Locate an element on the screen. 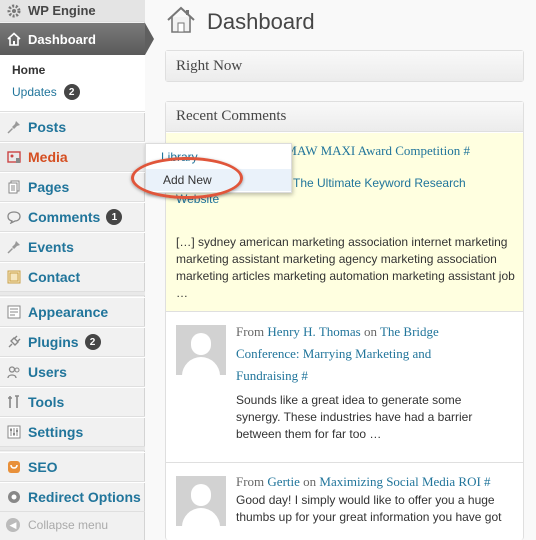 The width and height of the screenshot is (536, 540). comment-post-link-cont: Conference: Marrying Marketing and is located at coordinates (333, 353).